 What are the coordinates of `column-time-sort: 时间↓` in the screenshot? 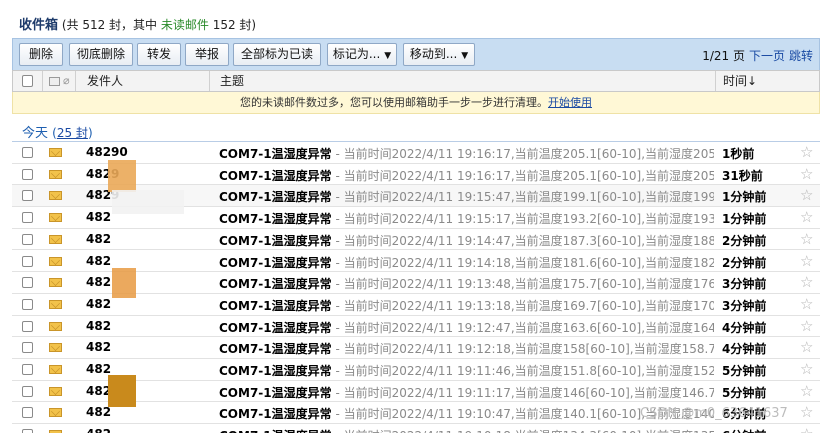 It's located at (740, 81).